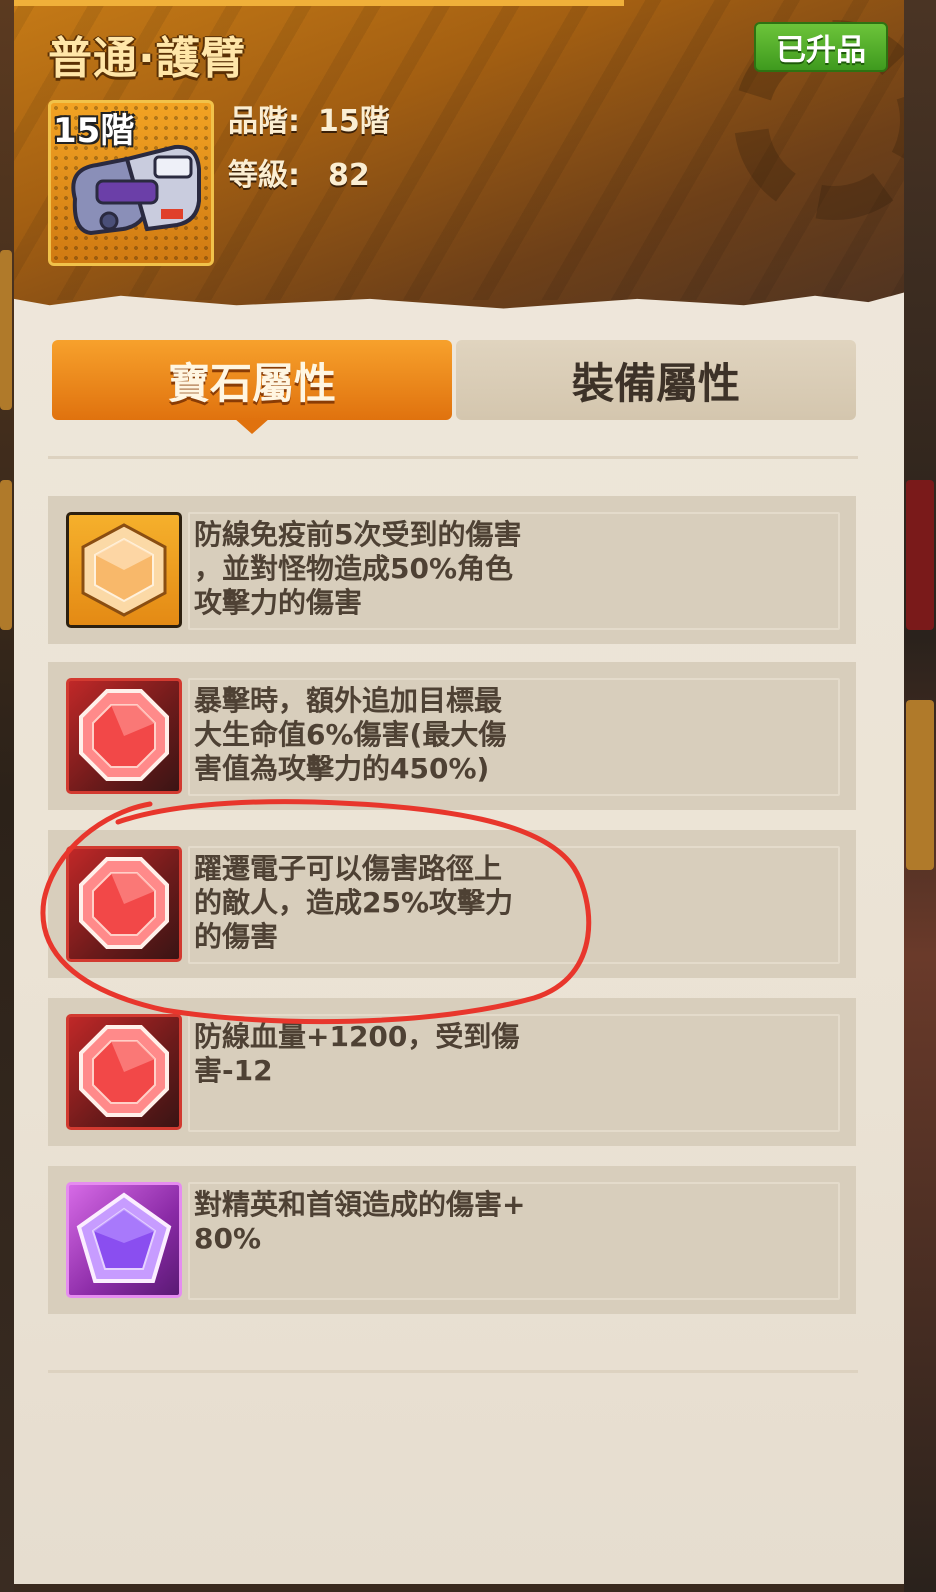 The image size is (936, 1592). I want to click on hexagon-gem-icon, so click(124, 570).